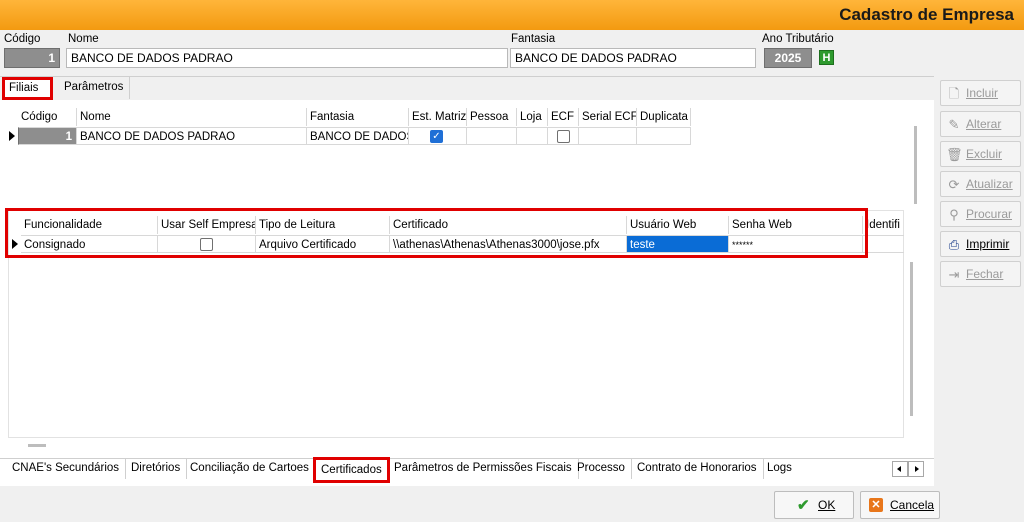 The height and width of the screenshot is (522, 1024). I want to click on historico-button: H, so click(826, 57).